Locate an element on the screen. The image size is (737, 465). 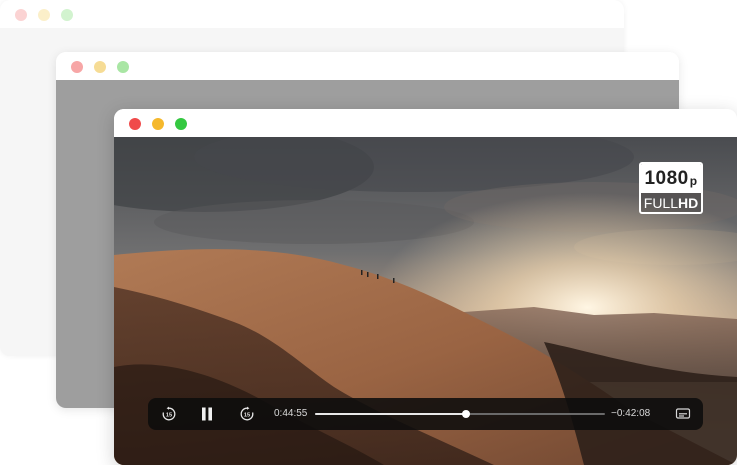
subtitles-button is located at coordinates (683, 414).